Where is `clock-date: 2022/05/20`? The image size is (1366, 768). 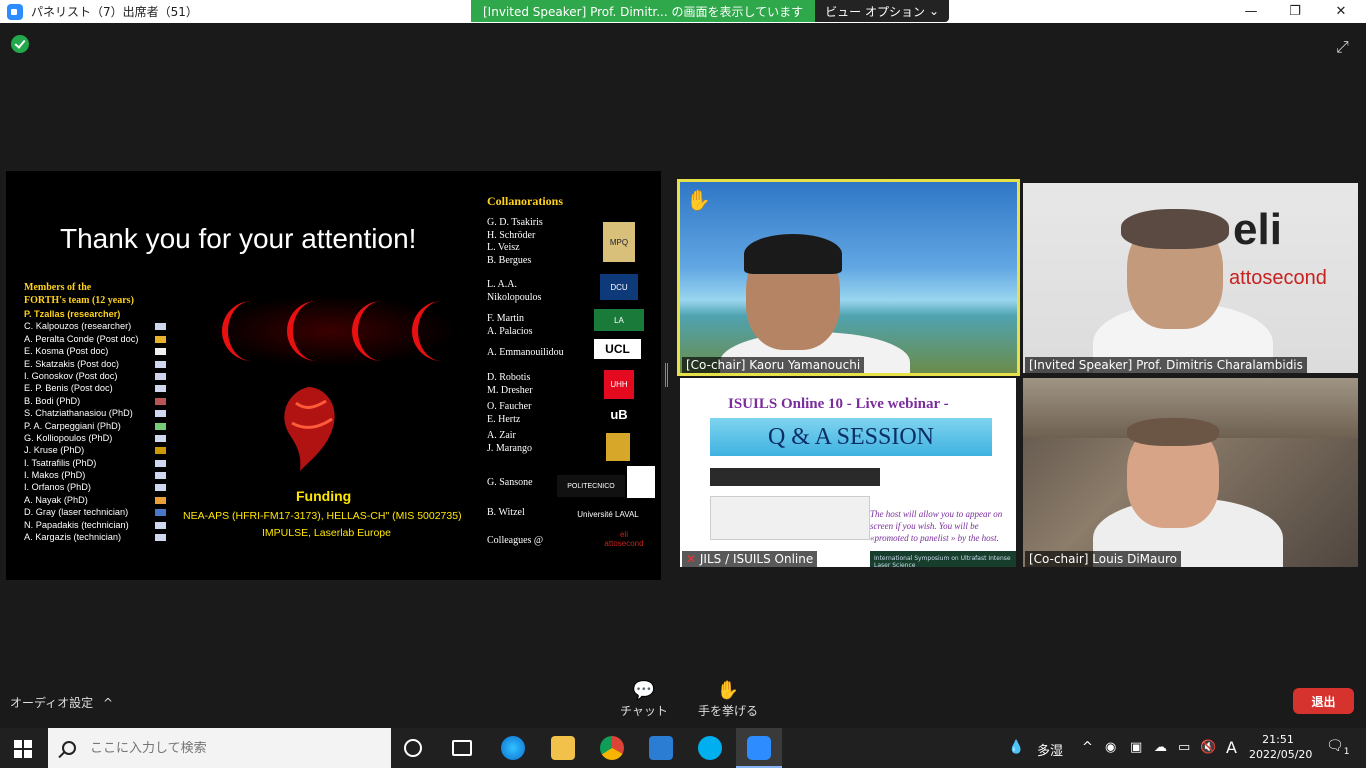
clock-date: 2022/05/20 is located at coordinates (1281, 754).